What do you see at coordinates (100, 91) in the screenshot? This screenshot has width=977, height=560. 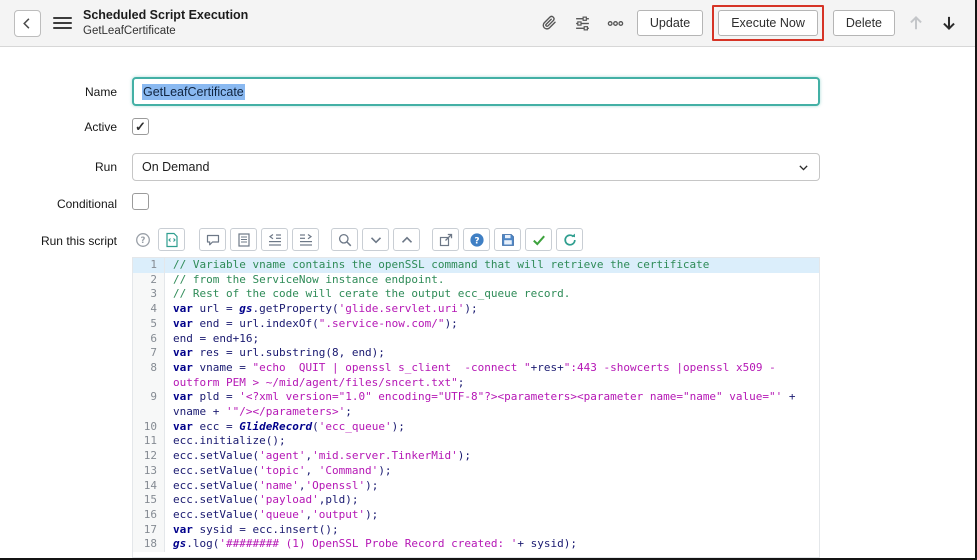 I see `name-label: Name` at bounding box center [100, 91].